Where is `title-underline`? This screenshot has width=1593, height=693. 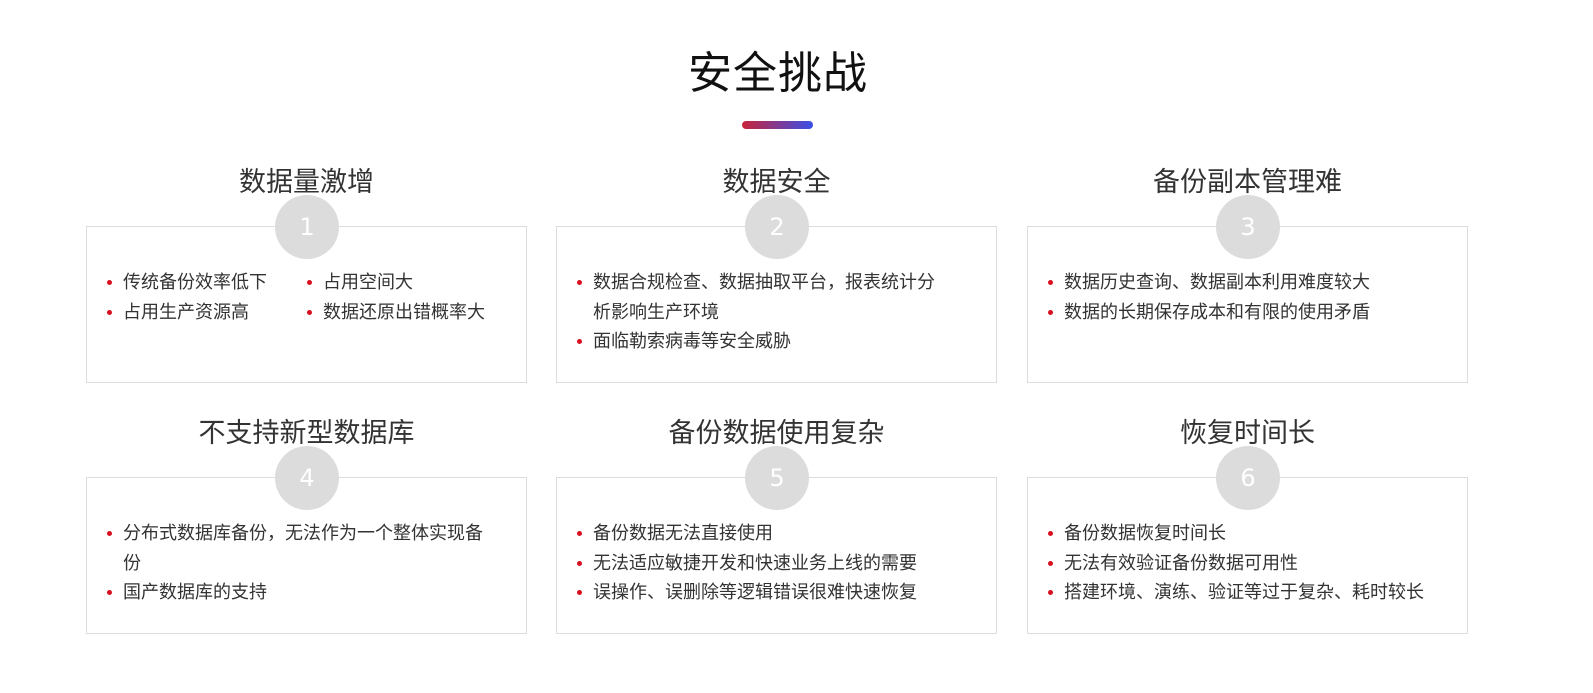
title-underline is located at coordinates (777, 125).